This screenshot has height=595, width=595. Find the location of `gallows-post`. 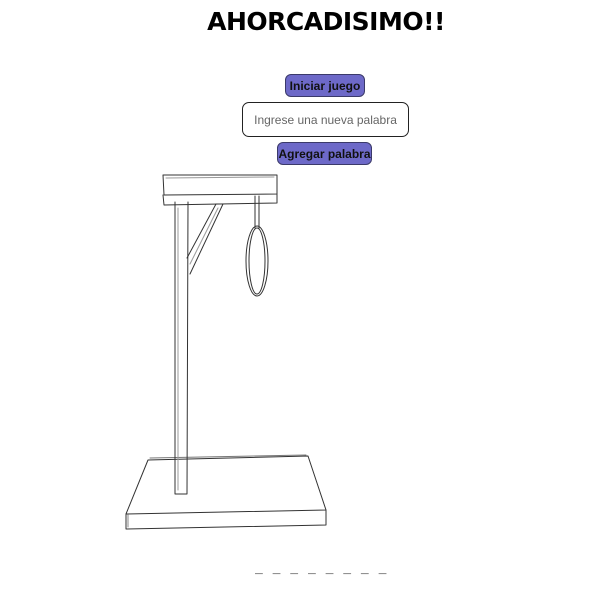

gallows-post is located at coordinates (181, 348).